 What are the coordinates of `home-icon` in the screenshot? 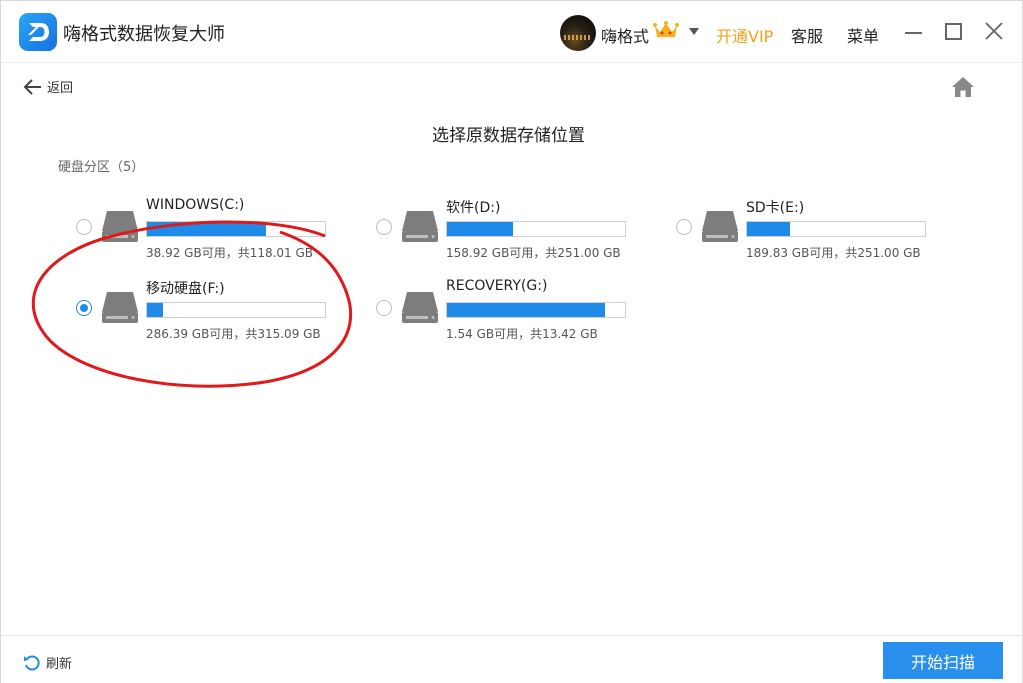 It's located at (963, 87).